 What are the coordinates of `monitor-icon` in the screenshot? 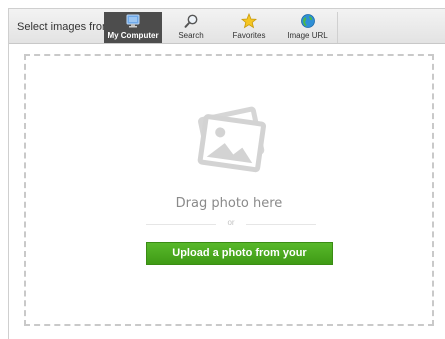 It's located at (133, 22).